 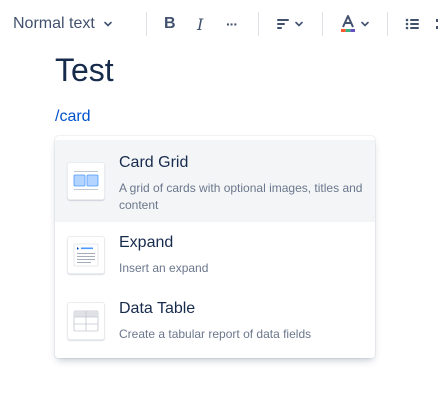 I want to click on alignment-button, so click(x=290, y=24).